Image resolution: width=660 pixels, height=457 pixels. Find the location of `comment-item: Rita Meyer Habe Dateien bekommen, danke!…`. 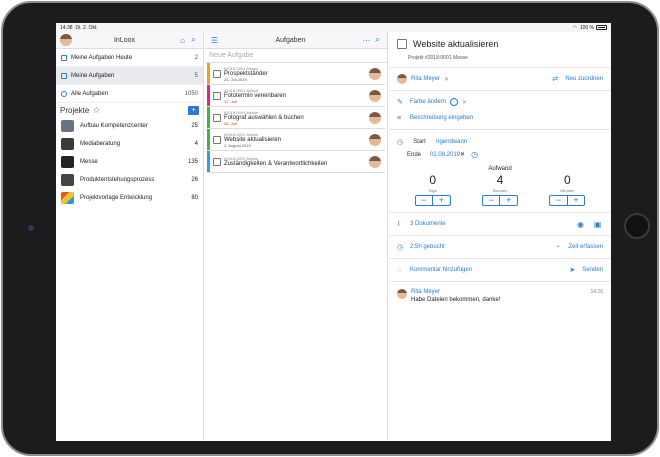

comment-item: Rita Meyer Habe Dateien bekommen, danke!… is located at coordinates (500, 296).